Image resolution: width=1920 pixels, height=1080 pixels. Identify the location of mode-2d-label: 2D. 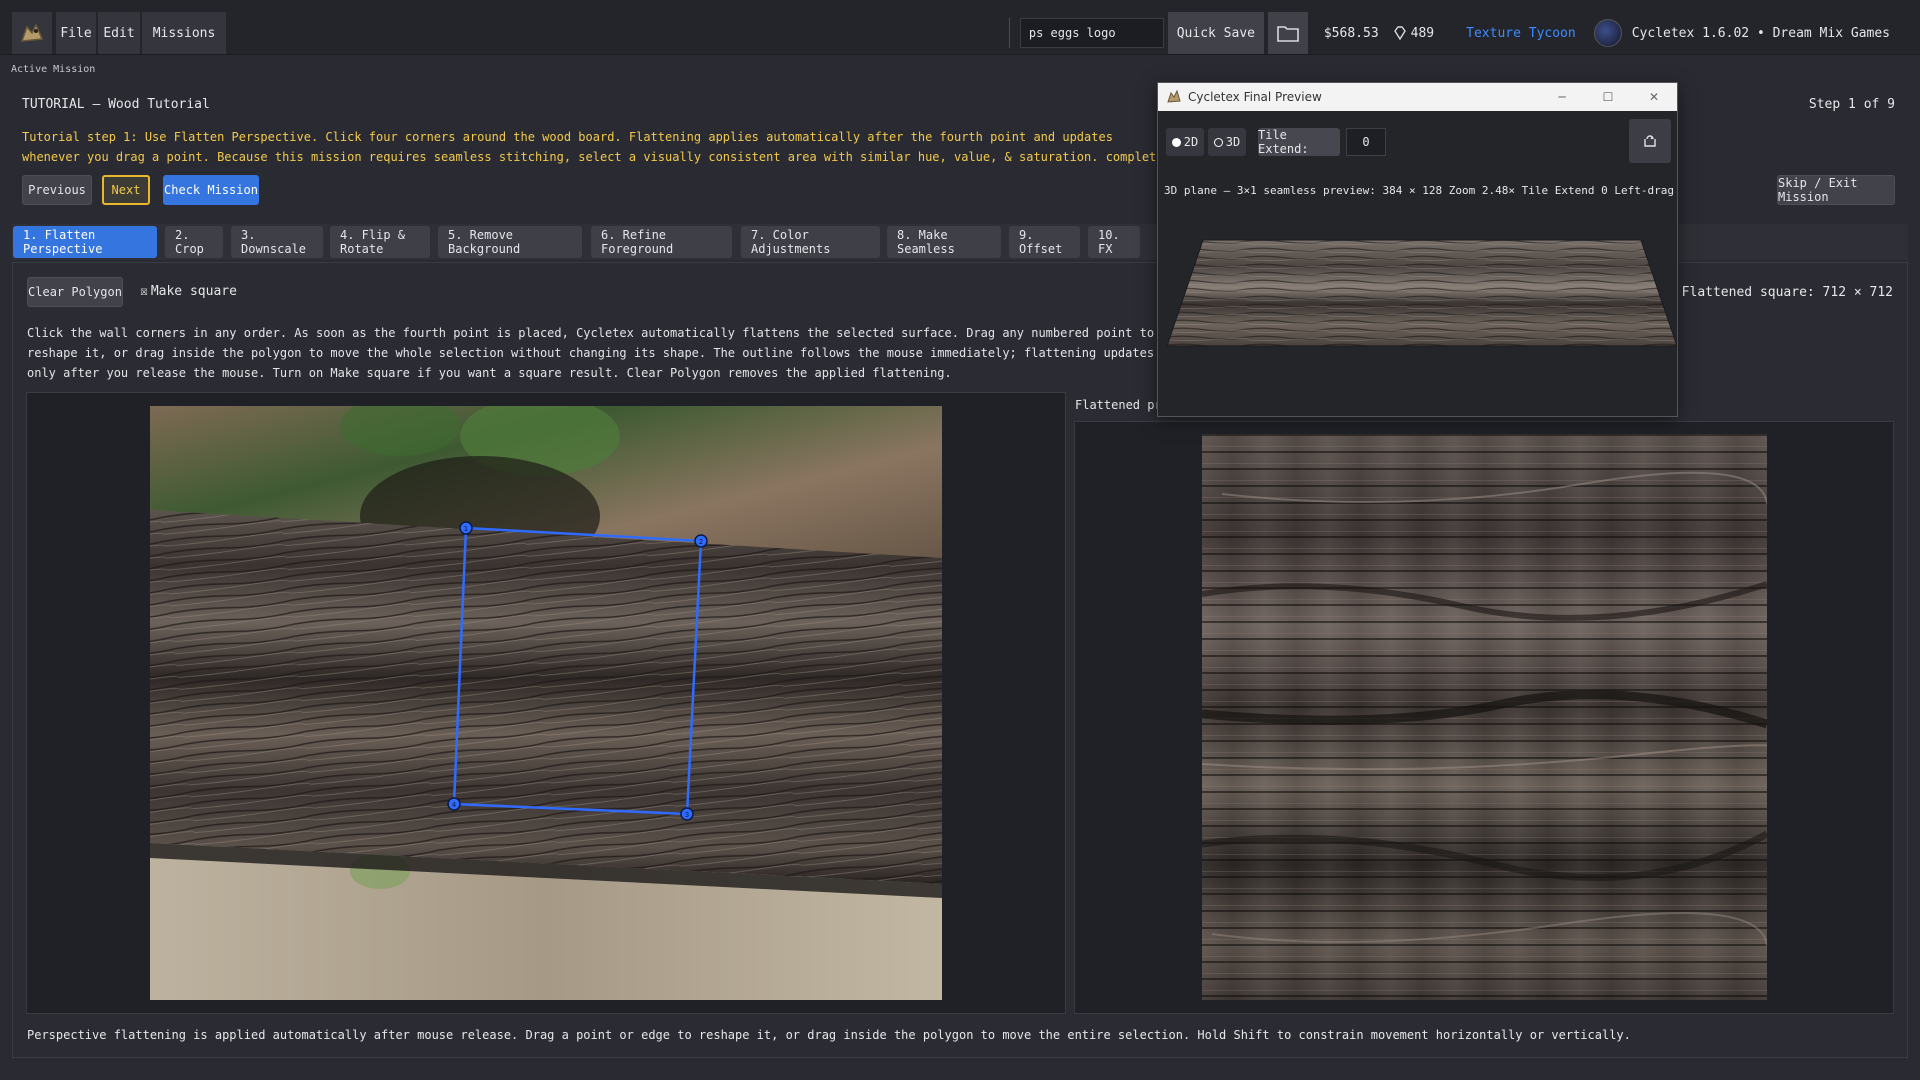
(1191, 142).